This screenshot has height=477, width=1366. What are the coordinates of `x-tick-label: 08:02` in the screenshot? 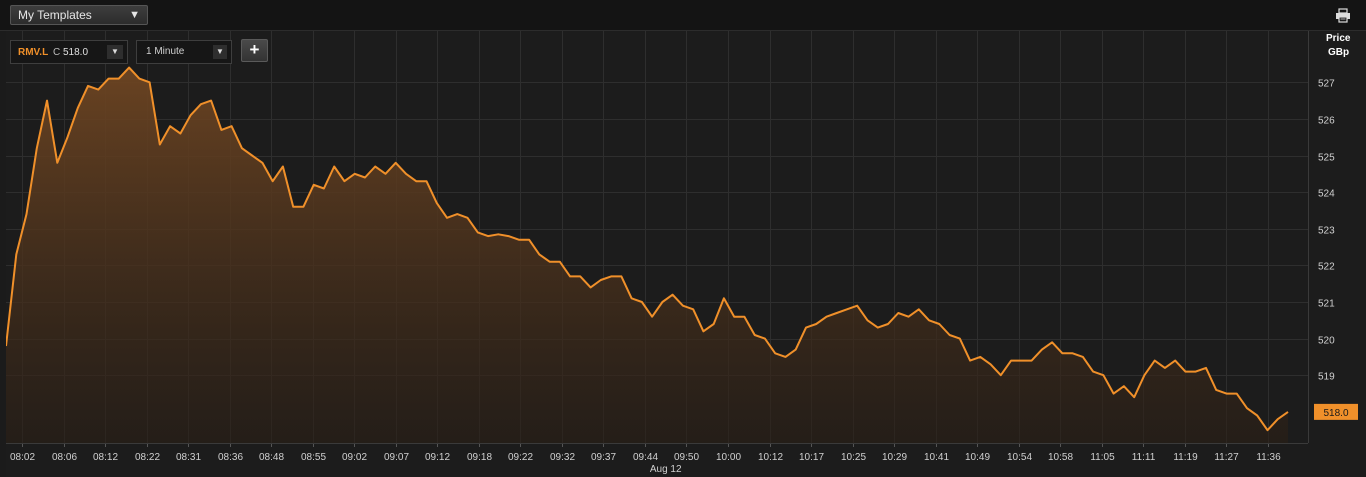 It's located at (22, 457).